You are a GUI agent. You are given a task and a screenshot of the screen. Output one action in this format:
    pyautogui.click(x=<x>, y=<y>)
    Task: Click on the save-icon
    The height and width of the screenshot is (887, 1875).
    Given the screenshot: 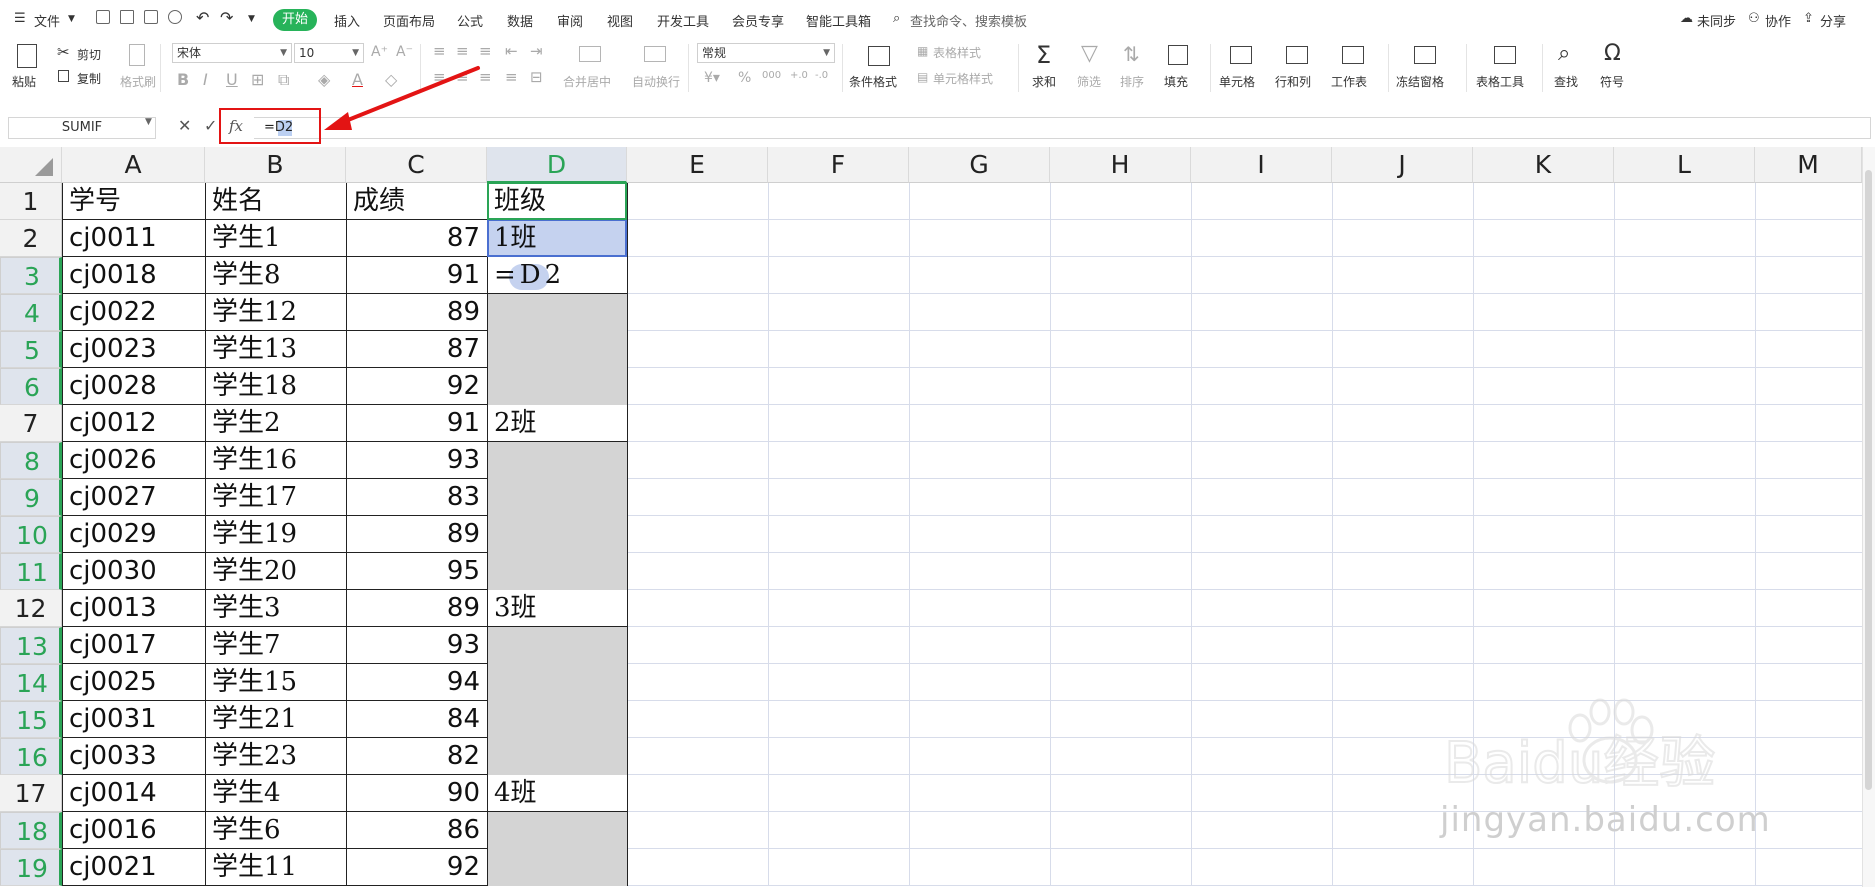 What is the action you would take?
    pyautogui.click(x=103, y=17)
    